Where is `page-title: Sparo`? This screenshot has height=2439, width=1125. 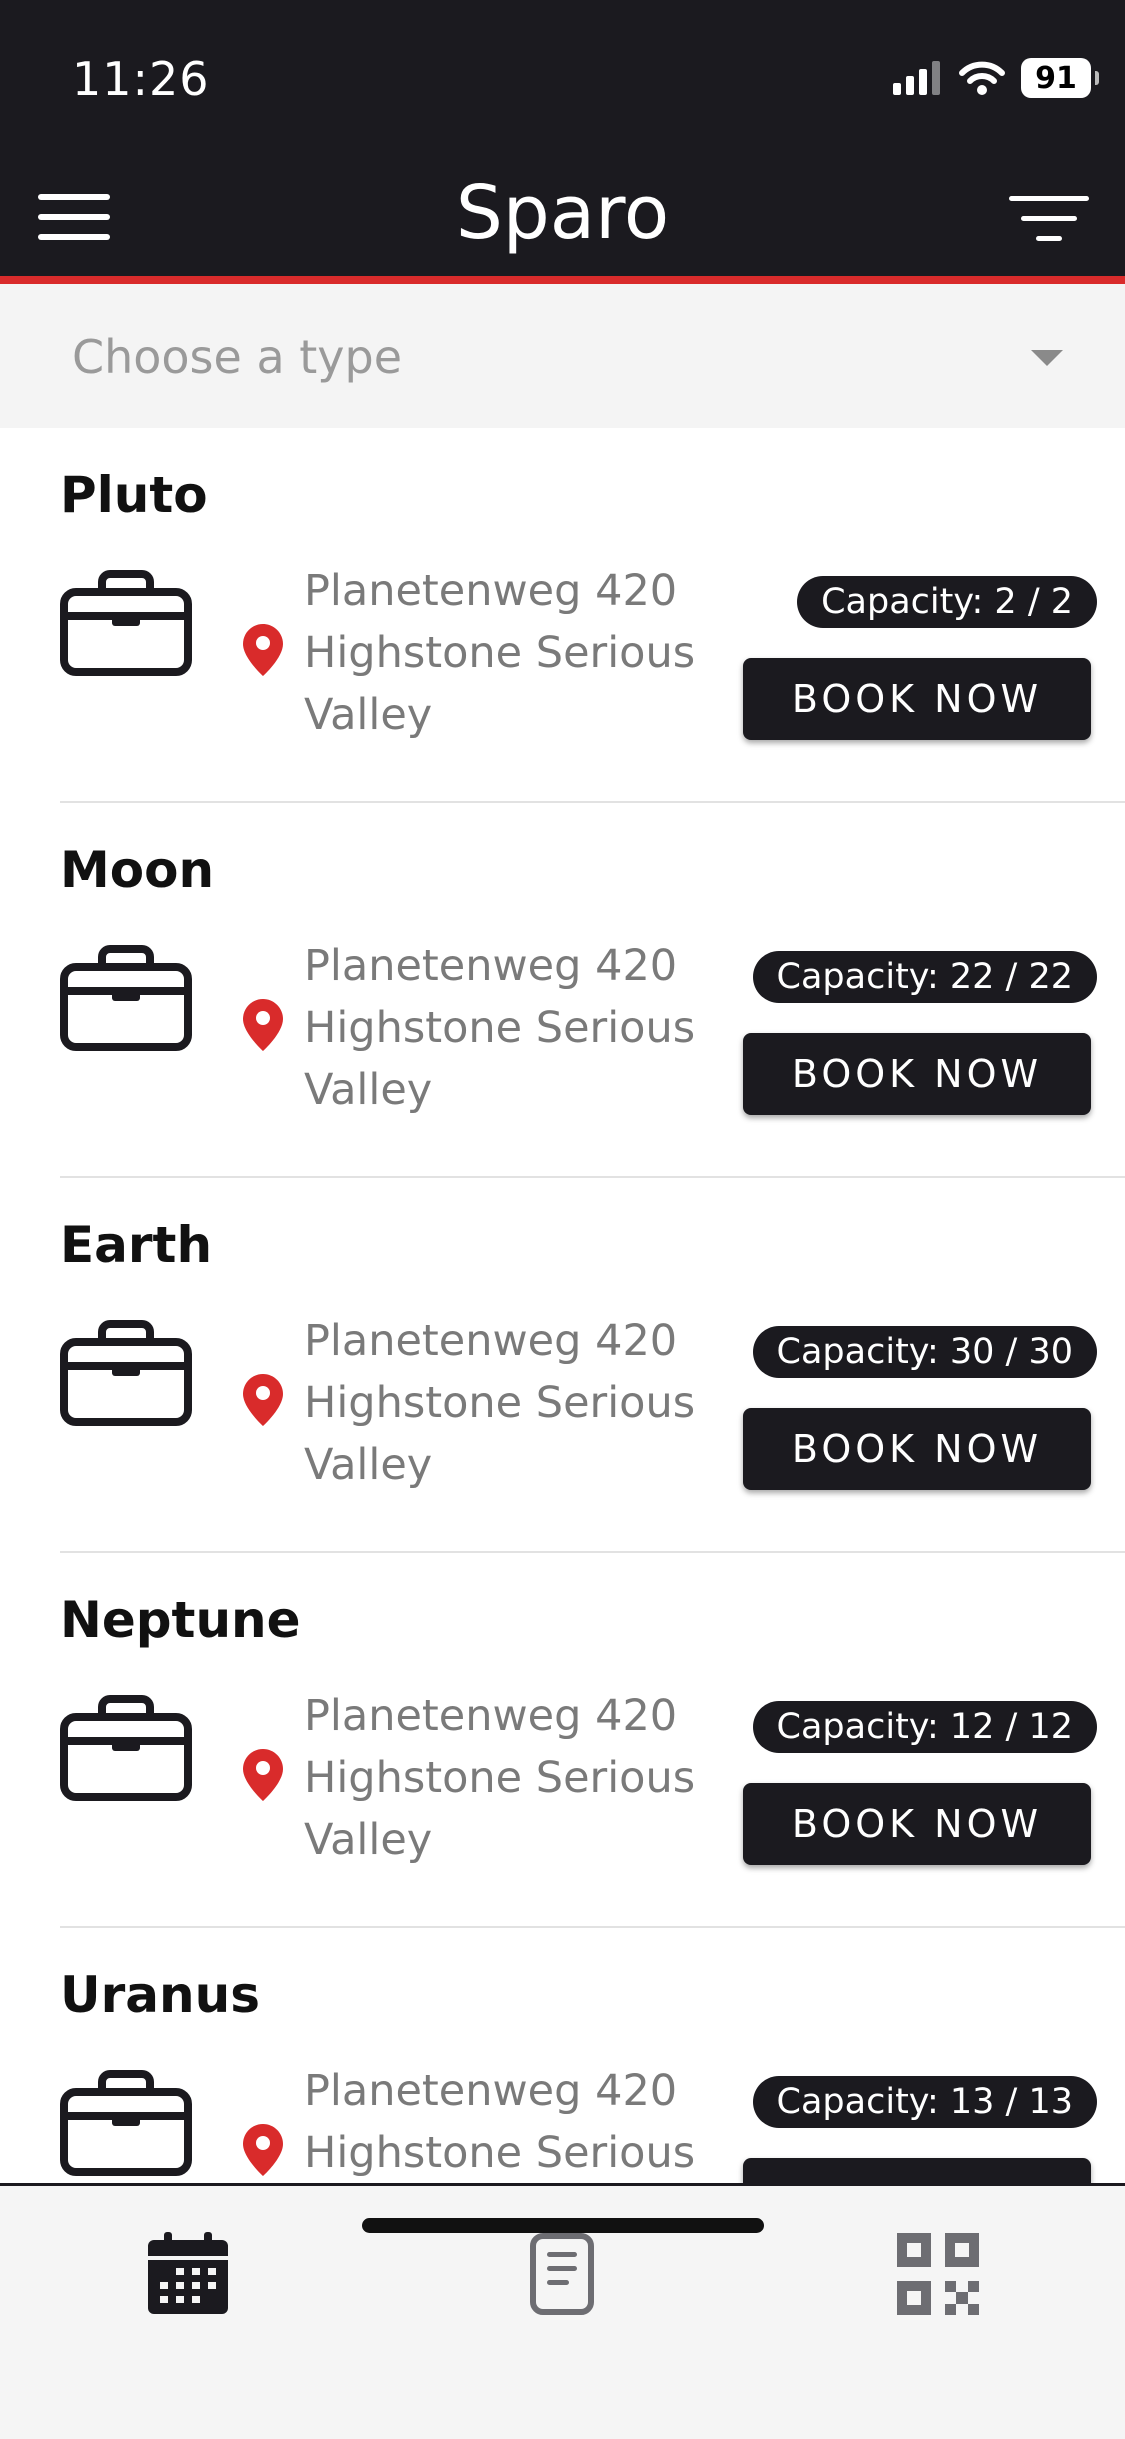
page-title: Sparo is located at coordinates (562, 213).